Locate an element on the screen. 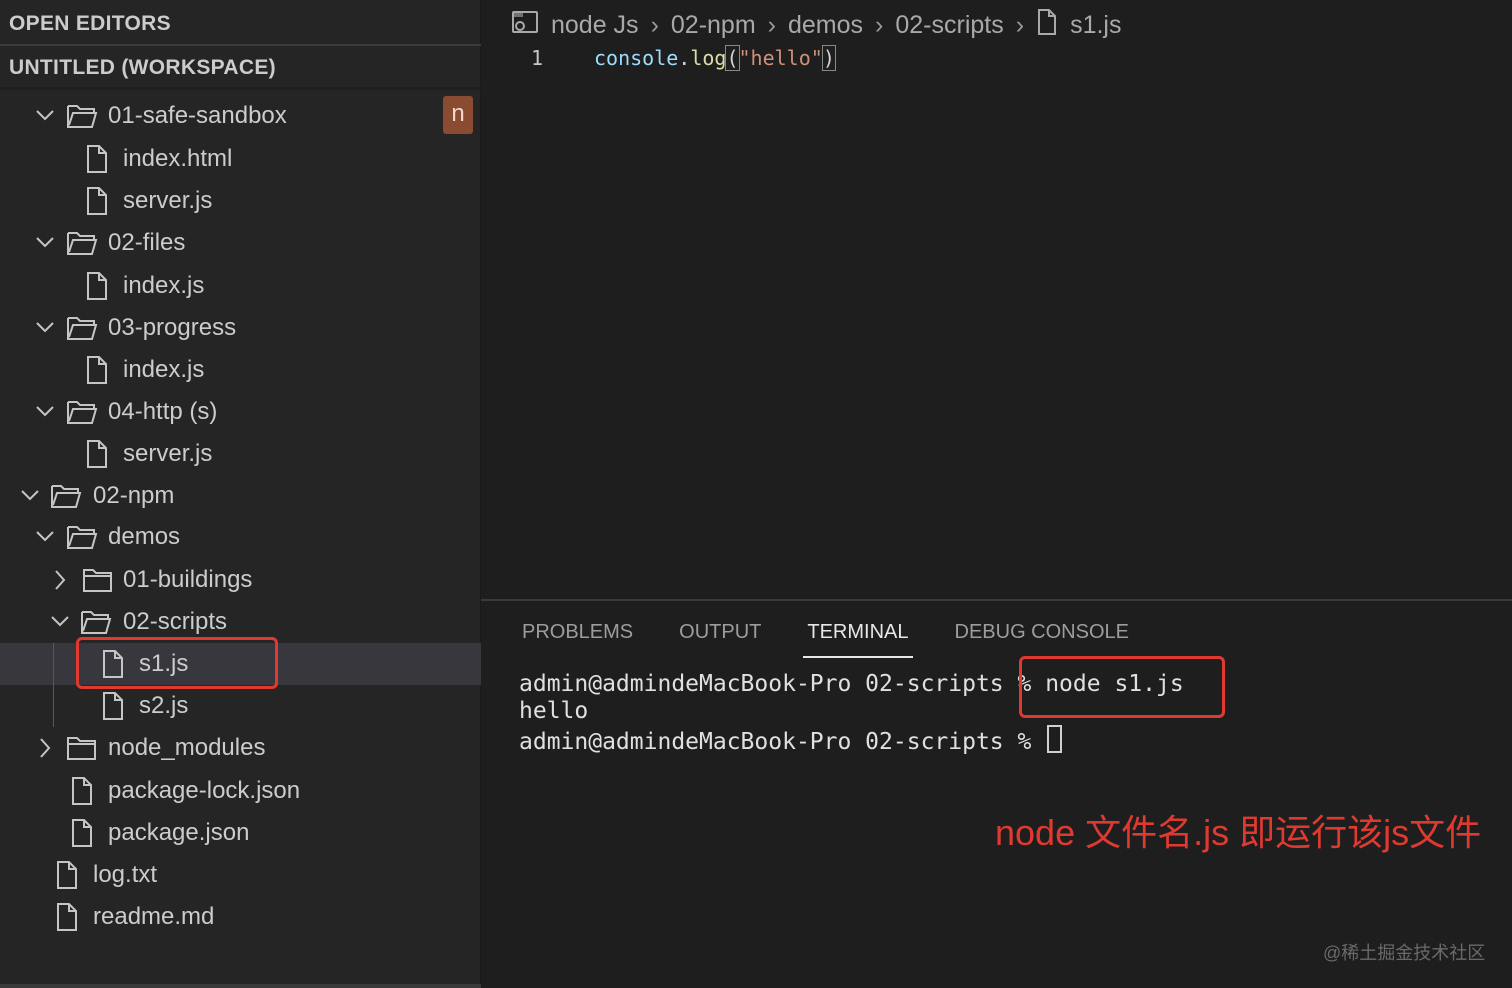 The image size is (1512, 988). code-token-string: "hello" is located at coordinates (780, 58).